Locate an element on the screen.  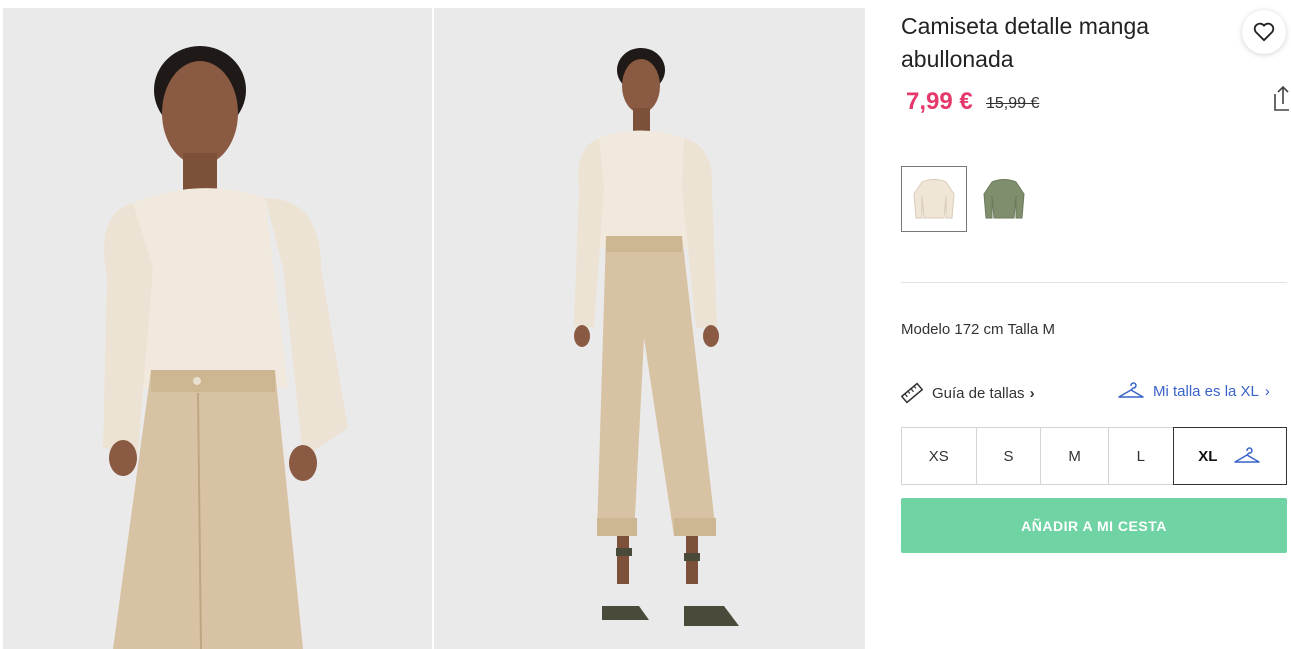
size-guide-link: Guía de tallas › is located at coordinates (968, 393).